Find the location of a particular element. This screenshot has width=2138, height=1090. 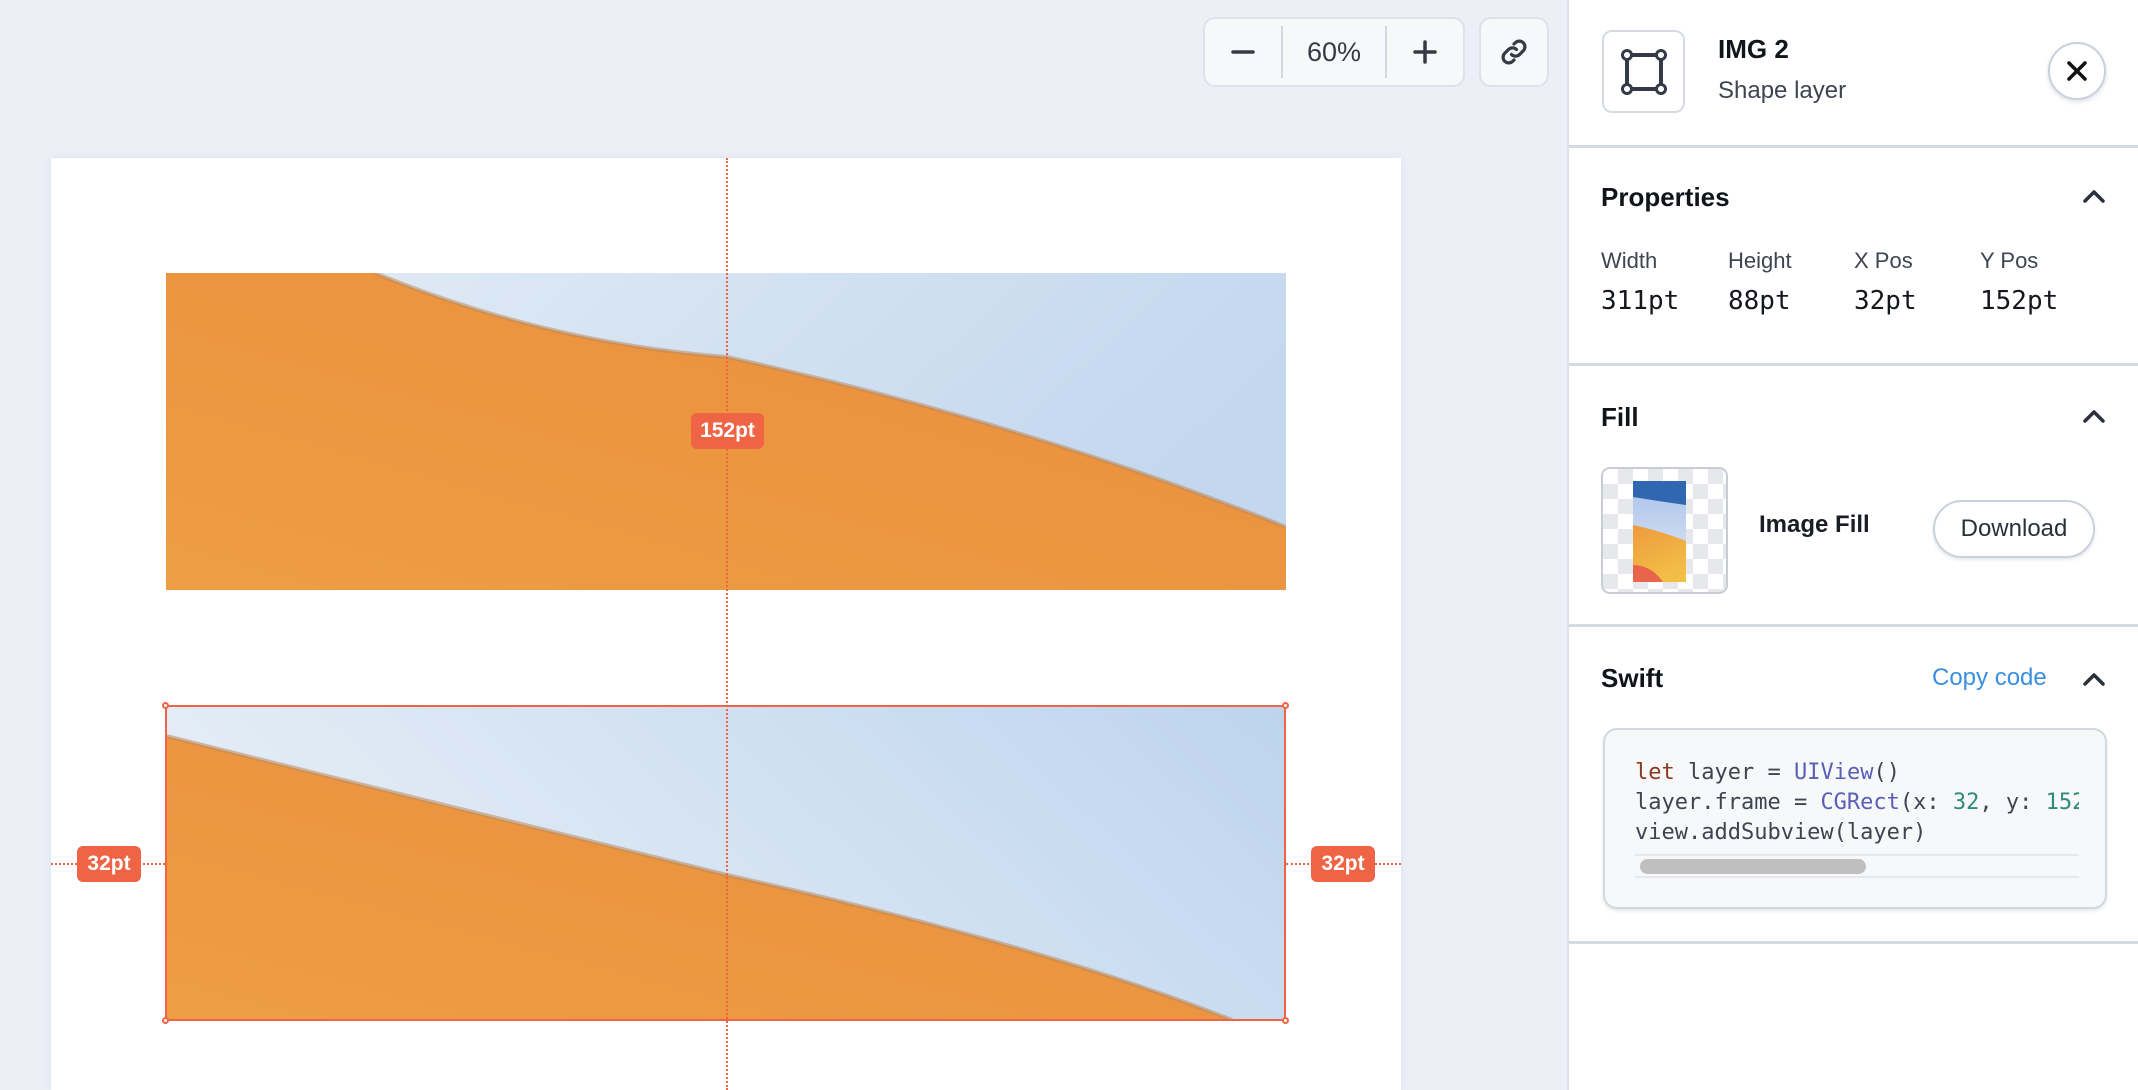

collapse-fill-button is located at coordinates (2094, 416).